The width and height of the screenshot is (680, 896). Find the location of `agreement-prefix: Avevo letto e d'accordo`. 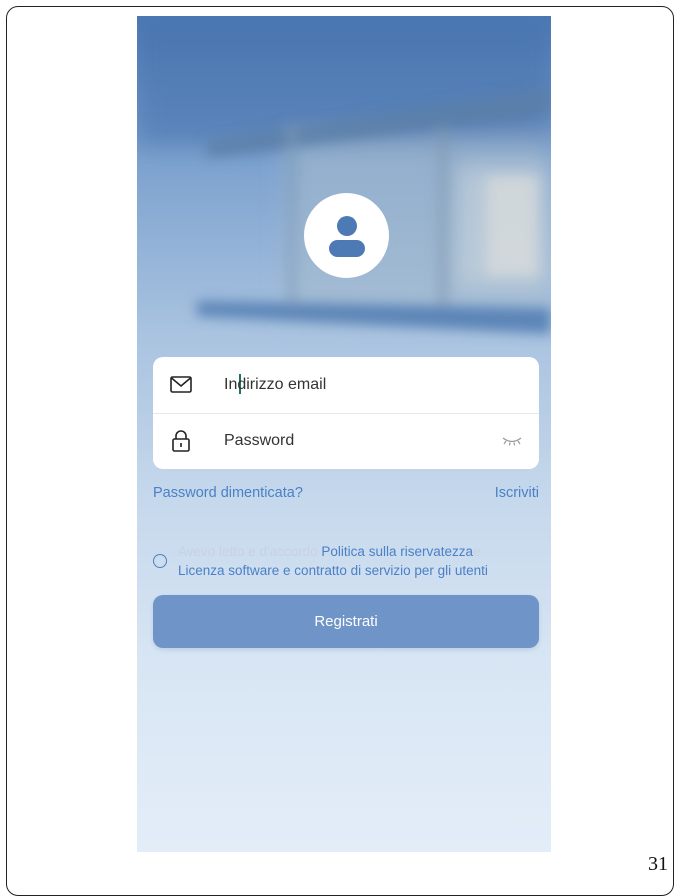

agreement-prefix: Avevo letto e d'accordo is located at coordinates (250, 551).